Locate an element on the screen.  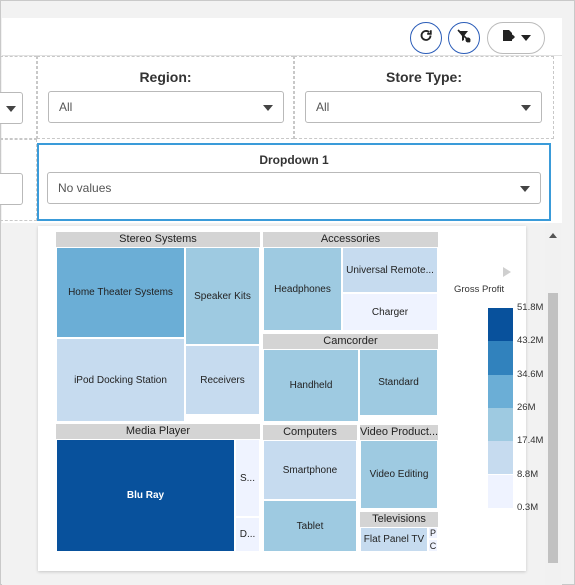
tile-smartphone: Smartphone is located at coordinates (310, 470).